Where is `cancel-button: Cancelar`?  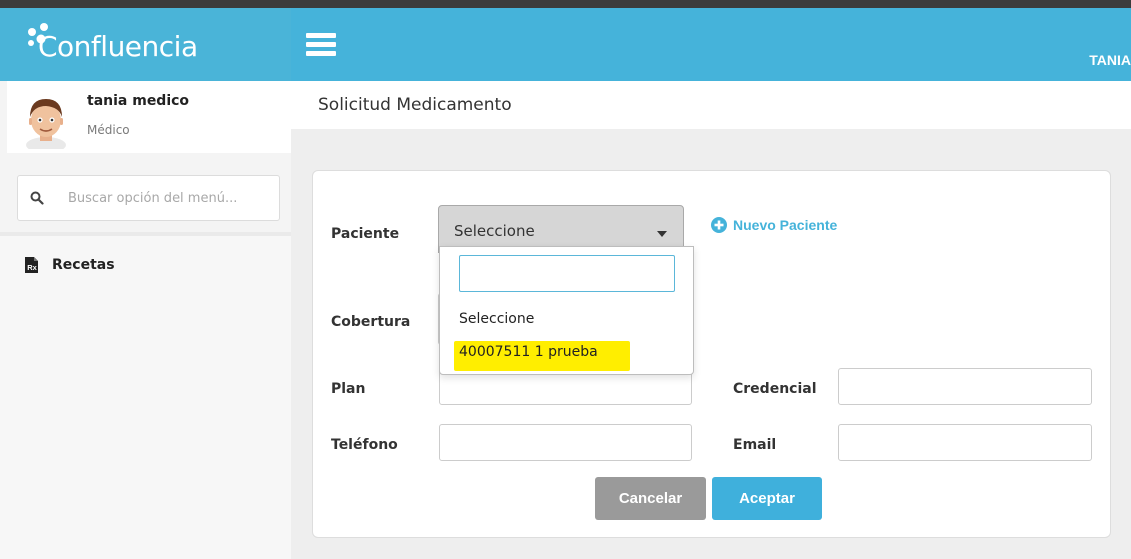
cancel-button: Cancelar is located at coordinates (650, 498).